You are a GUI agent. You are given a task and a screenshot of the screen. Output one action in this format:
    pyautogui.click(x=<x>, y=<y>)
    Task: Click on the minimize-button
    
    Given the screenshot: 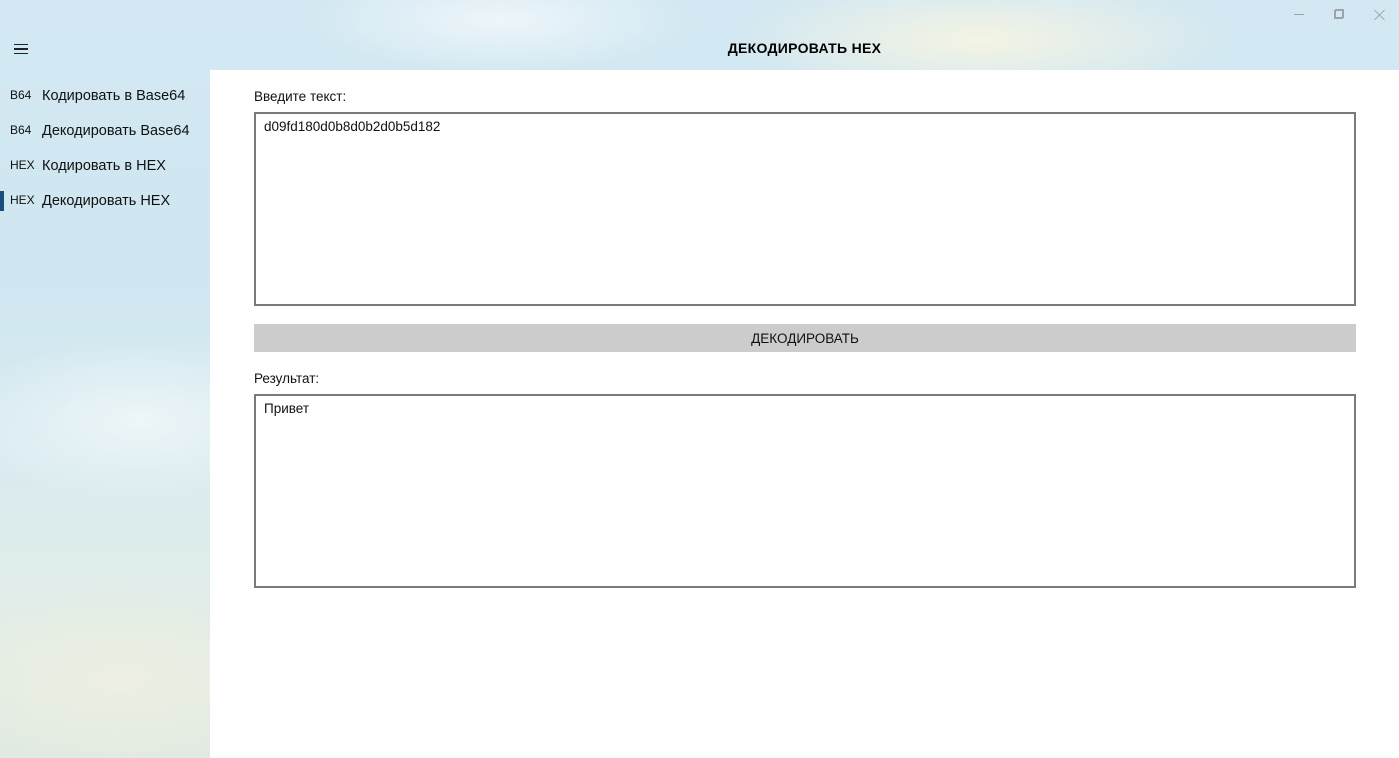 What is the action you would take?
    pyautogui.click(x=1299, y=14)
    